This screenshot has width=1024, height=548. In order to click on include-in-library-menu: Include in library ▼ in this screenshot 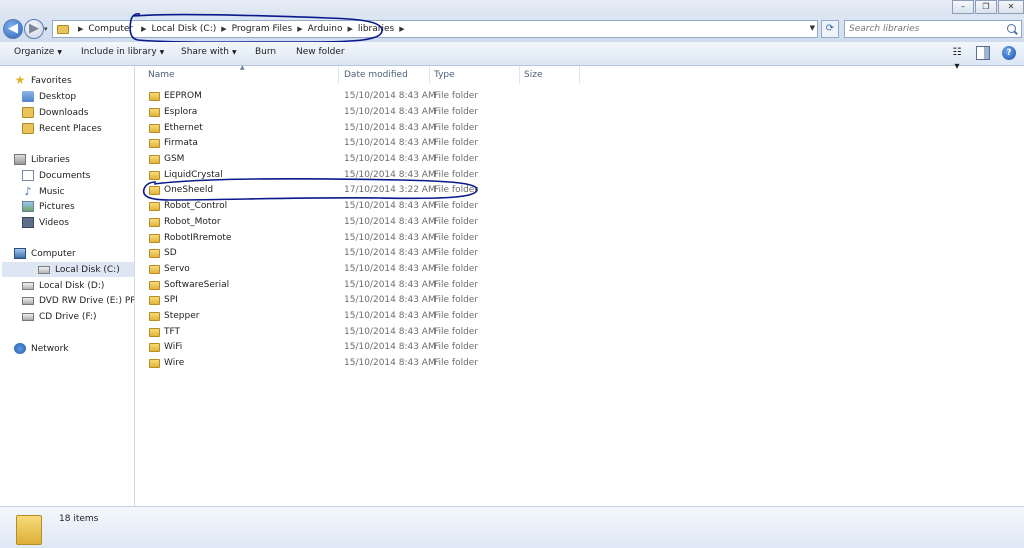, I will do `click(122, 52)`.